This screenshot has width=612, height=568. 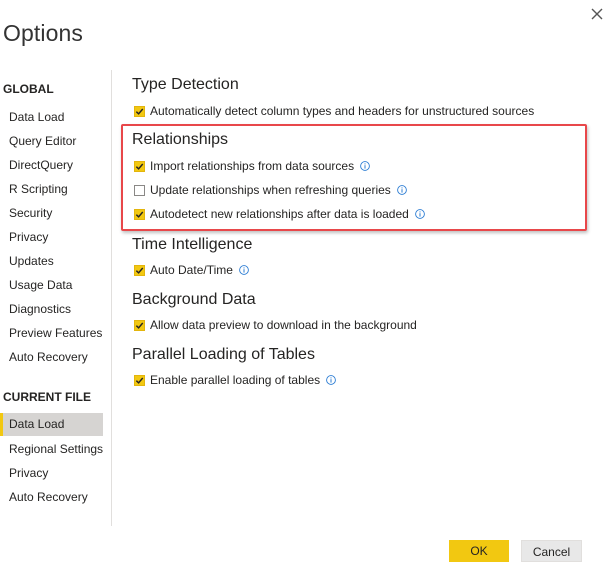 I want to click on sidebar-item-directquery: DirectQuery, so click(x=51, y=165).